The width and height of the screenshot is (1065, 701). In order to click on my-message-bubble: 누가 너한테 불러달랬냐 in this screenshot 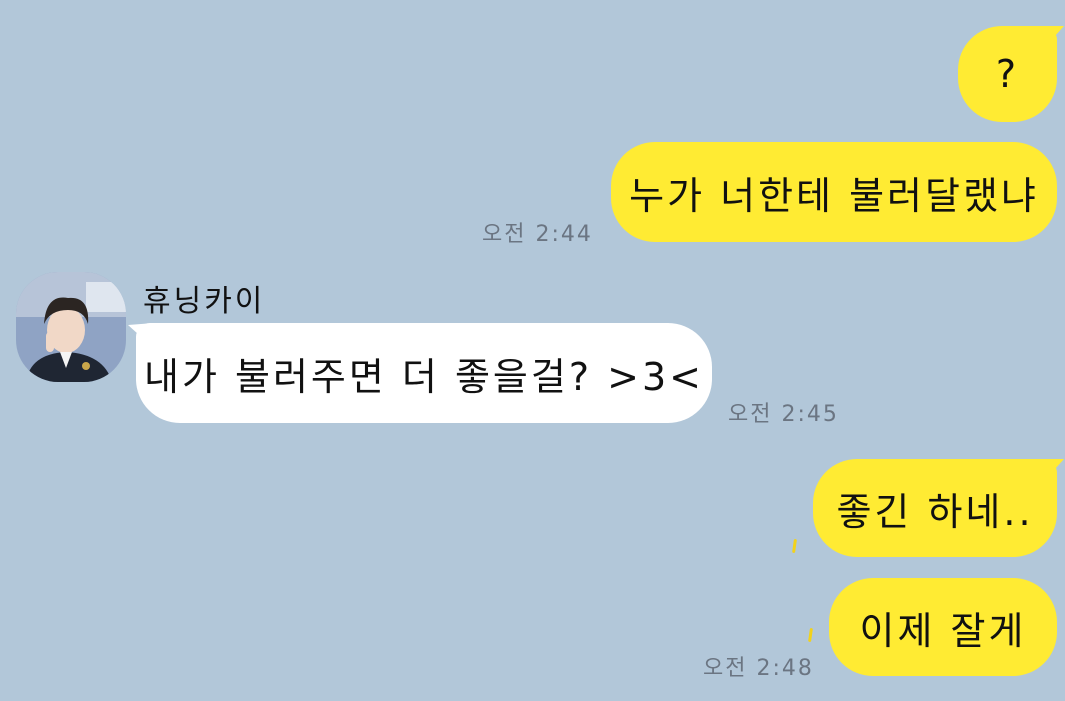, I will do `click(834, 192)`.